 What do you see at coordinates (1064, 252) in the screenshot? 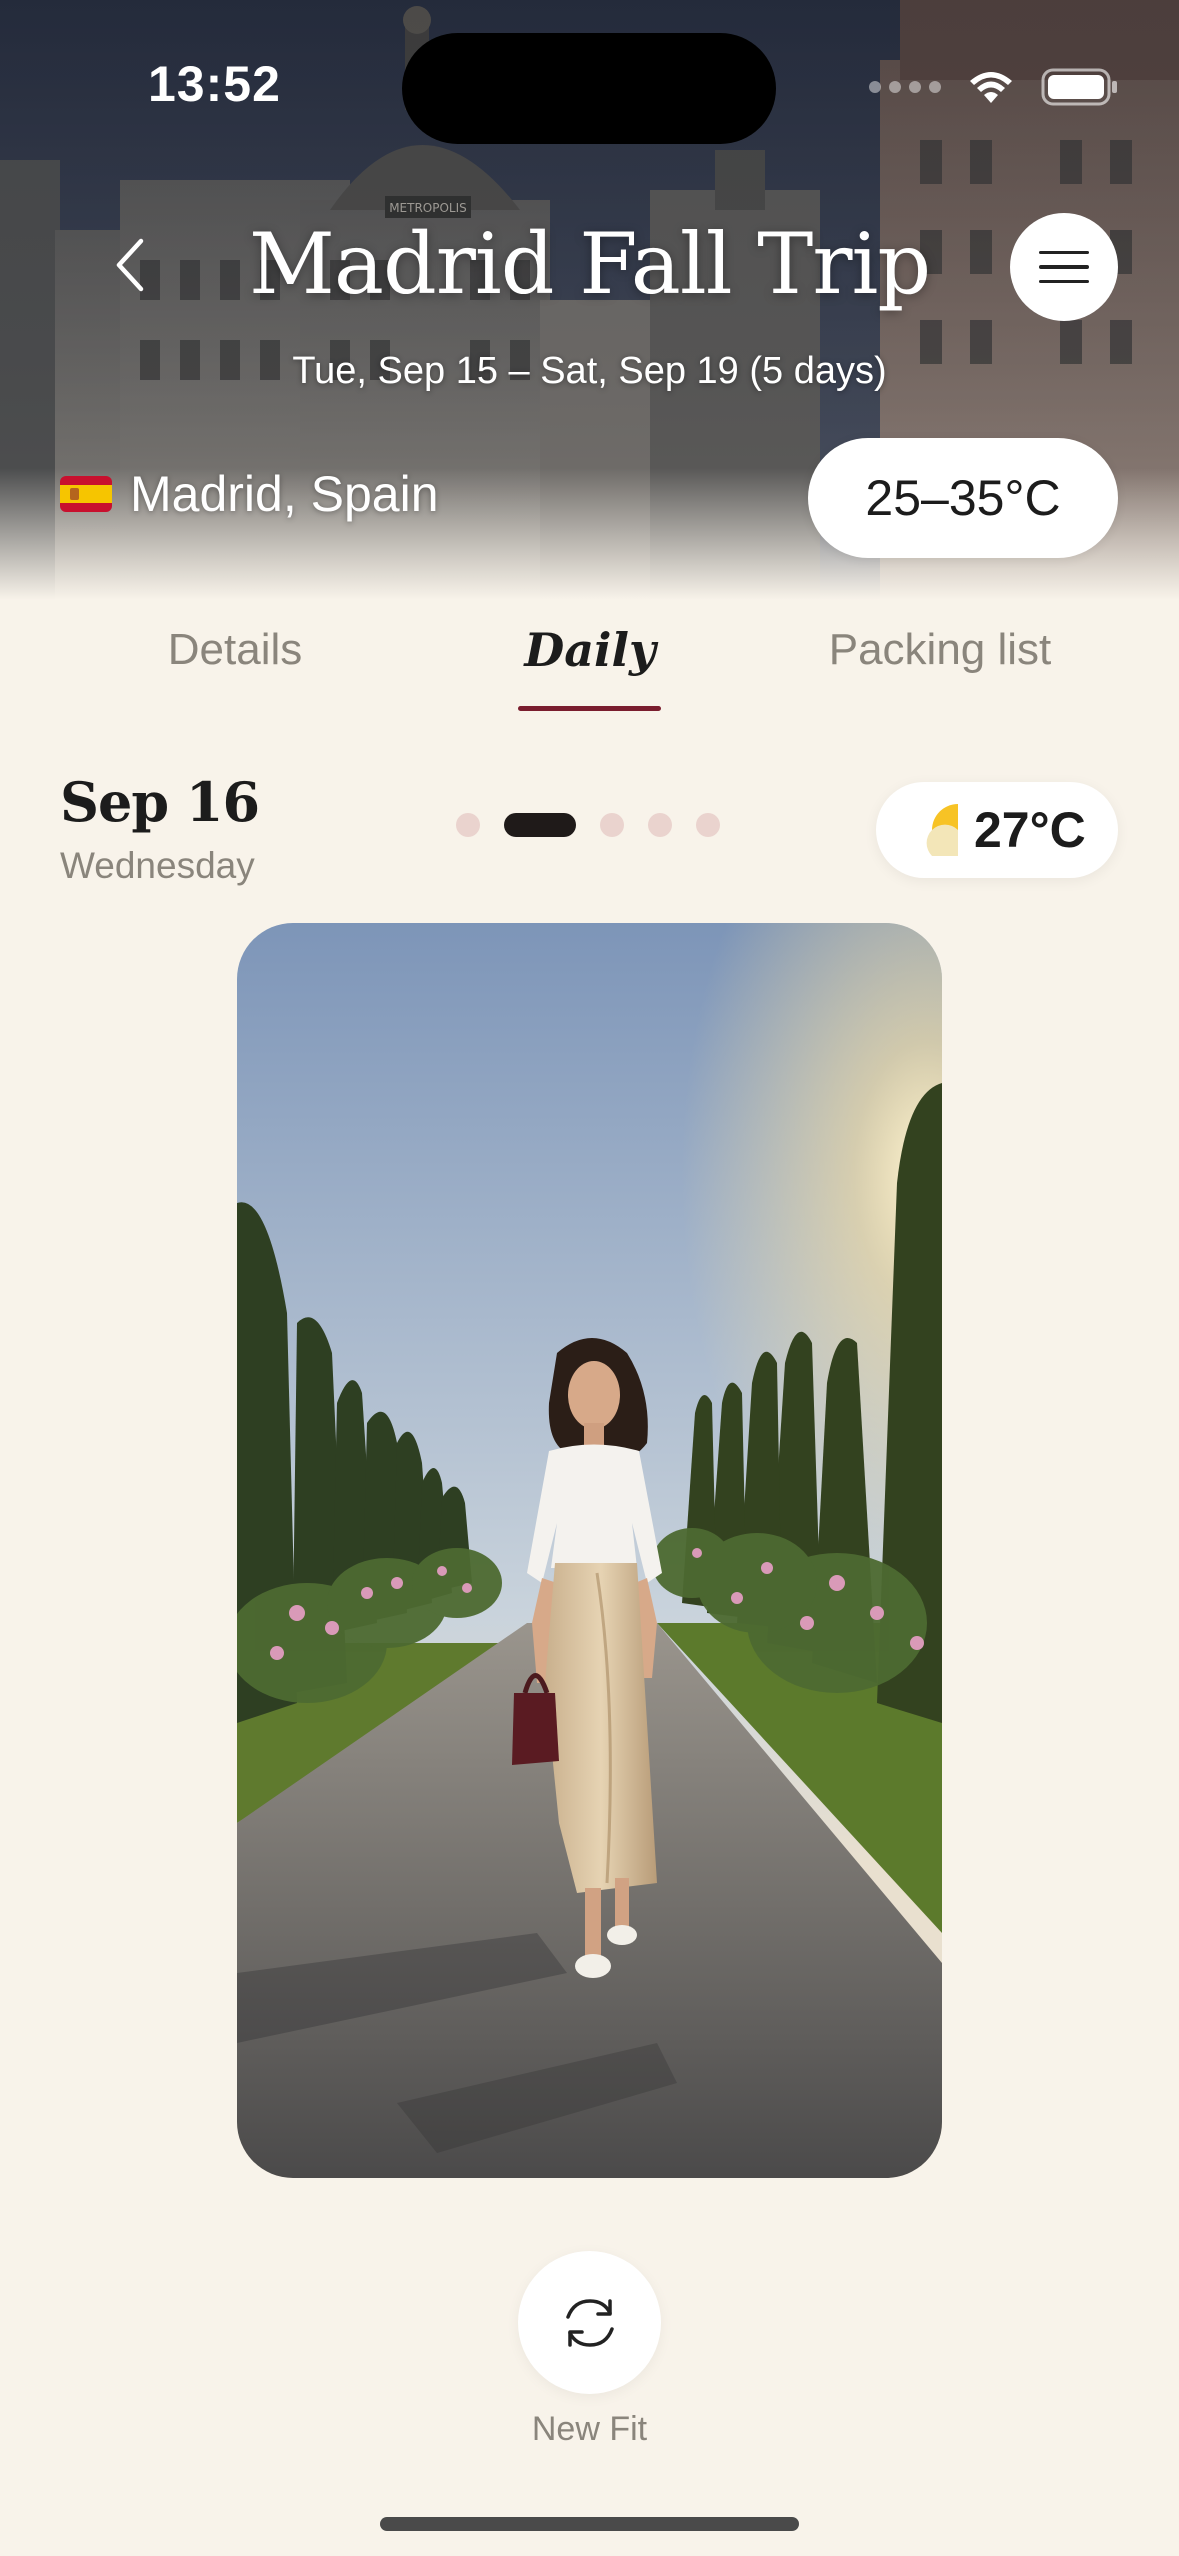
I see `hamburger-icon` at bounding box center [1064, 252].